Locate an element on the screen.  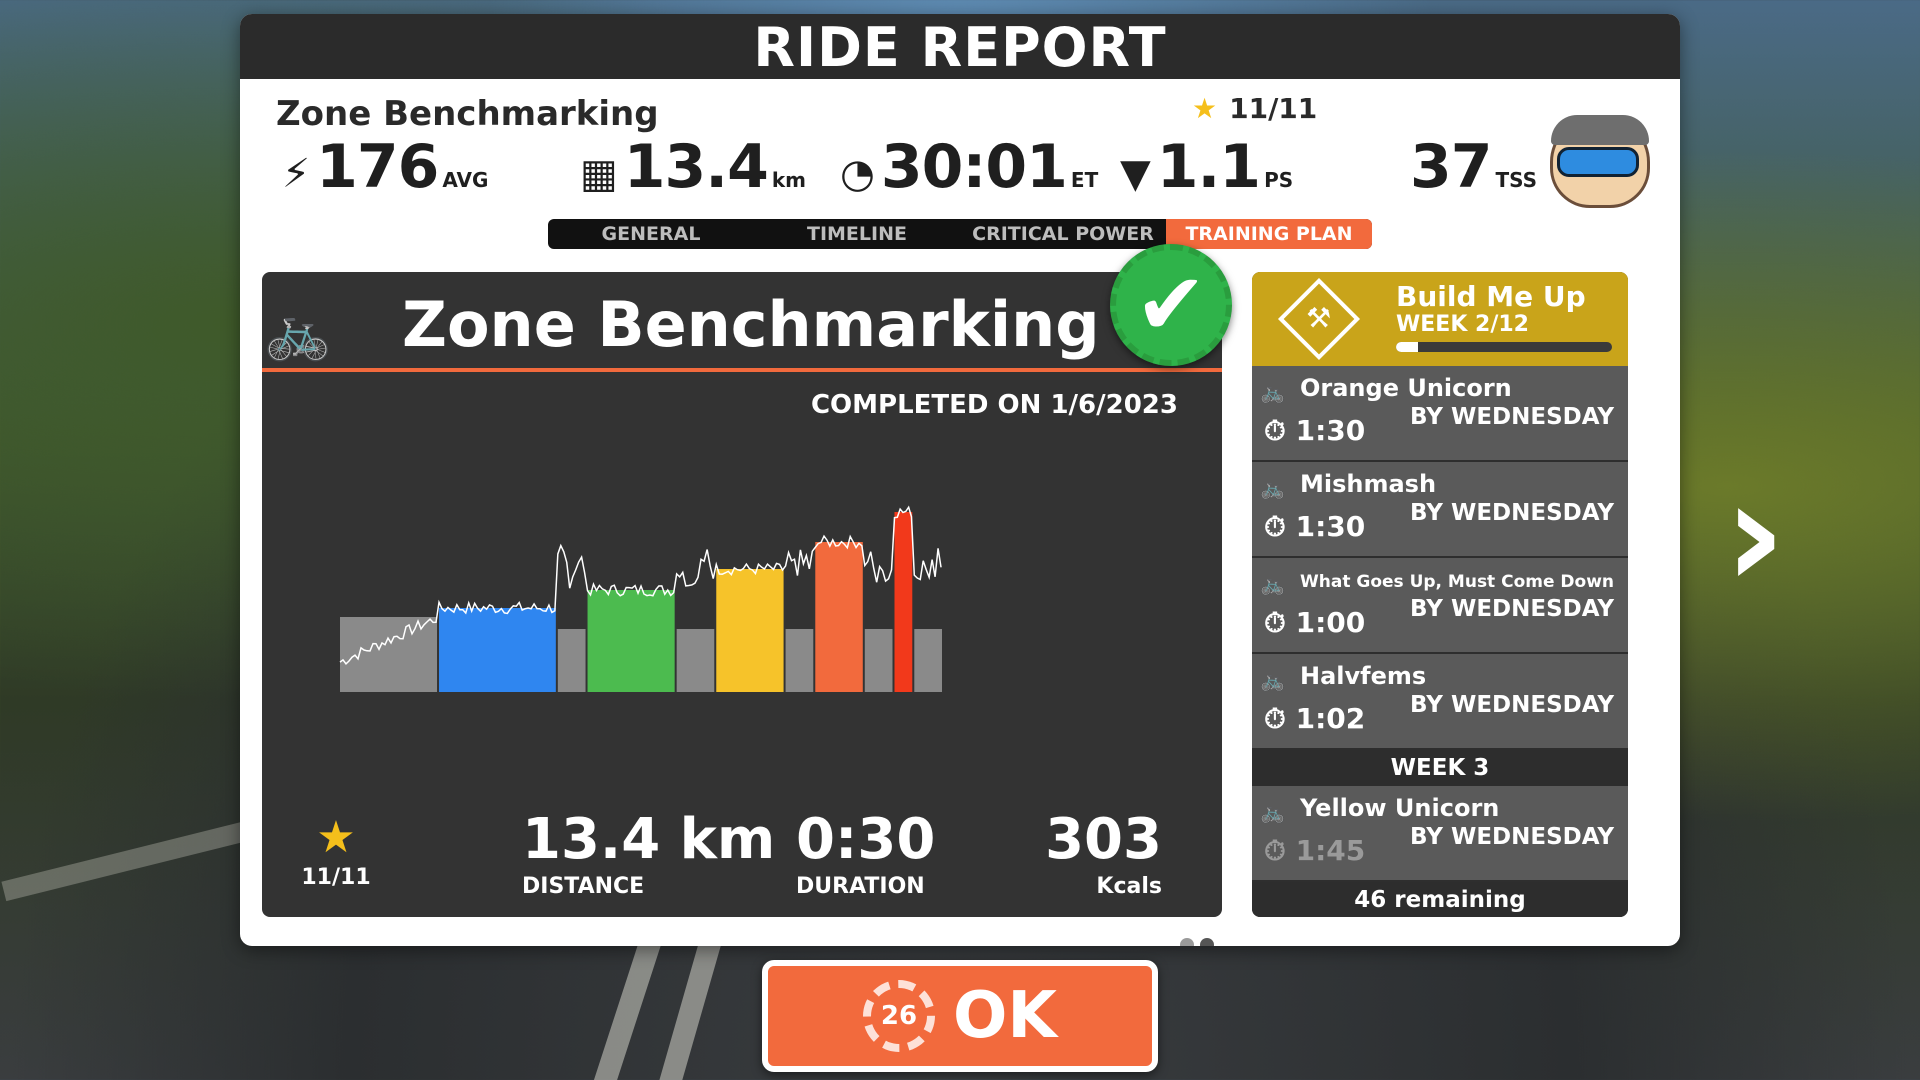
avatar-goggles is located at coordinates (1598, 162).